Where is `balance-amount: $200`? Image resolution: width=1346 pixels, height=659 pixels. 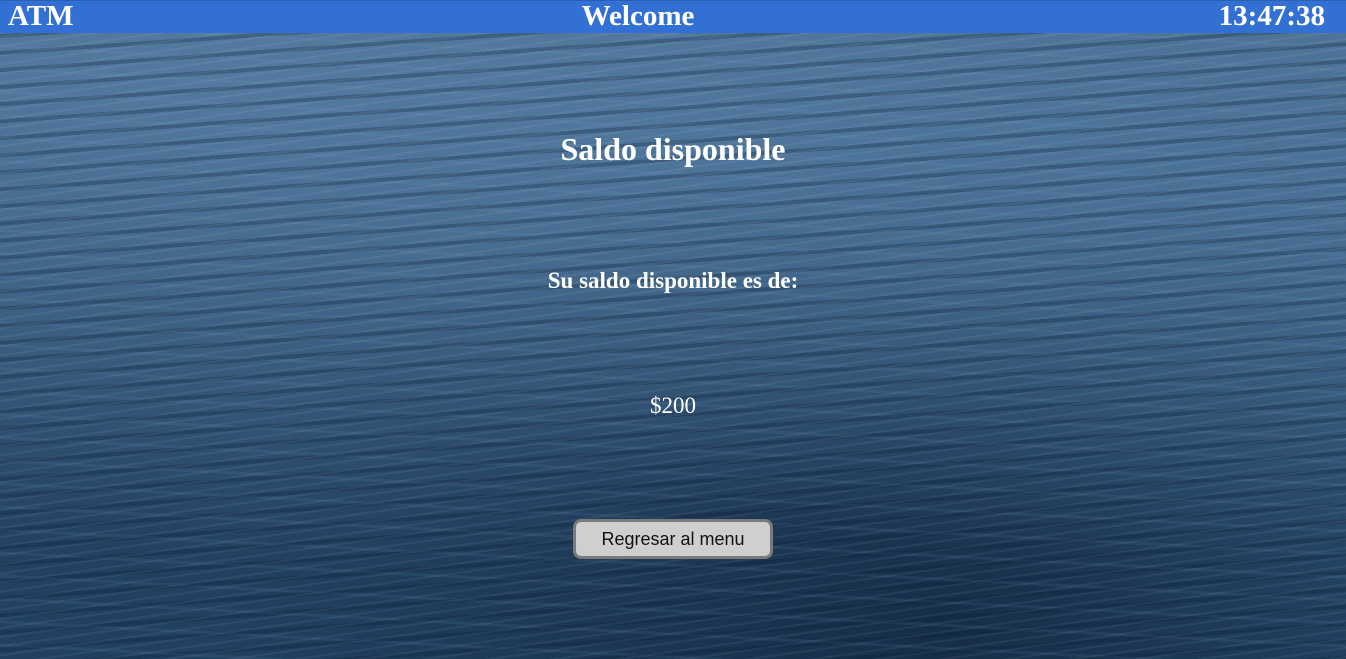
balance-amount: $200 is located at coordinates (673, 405).